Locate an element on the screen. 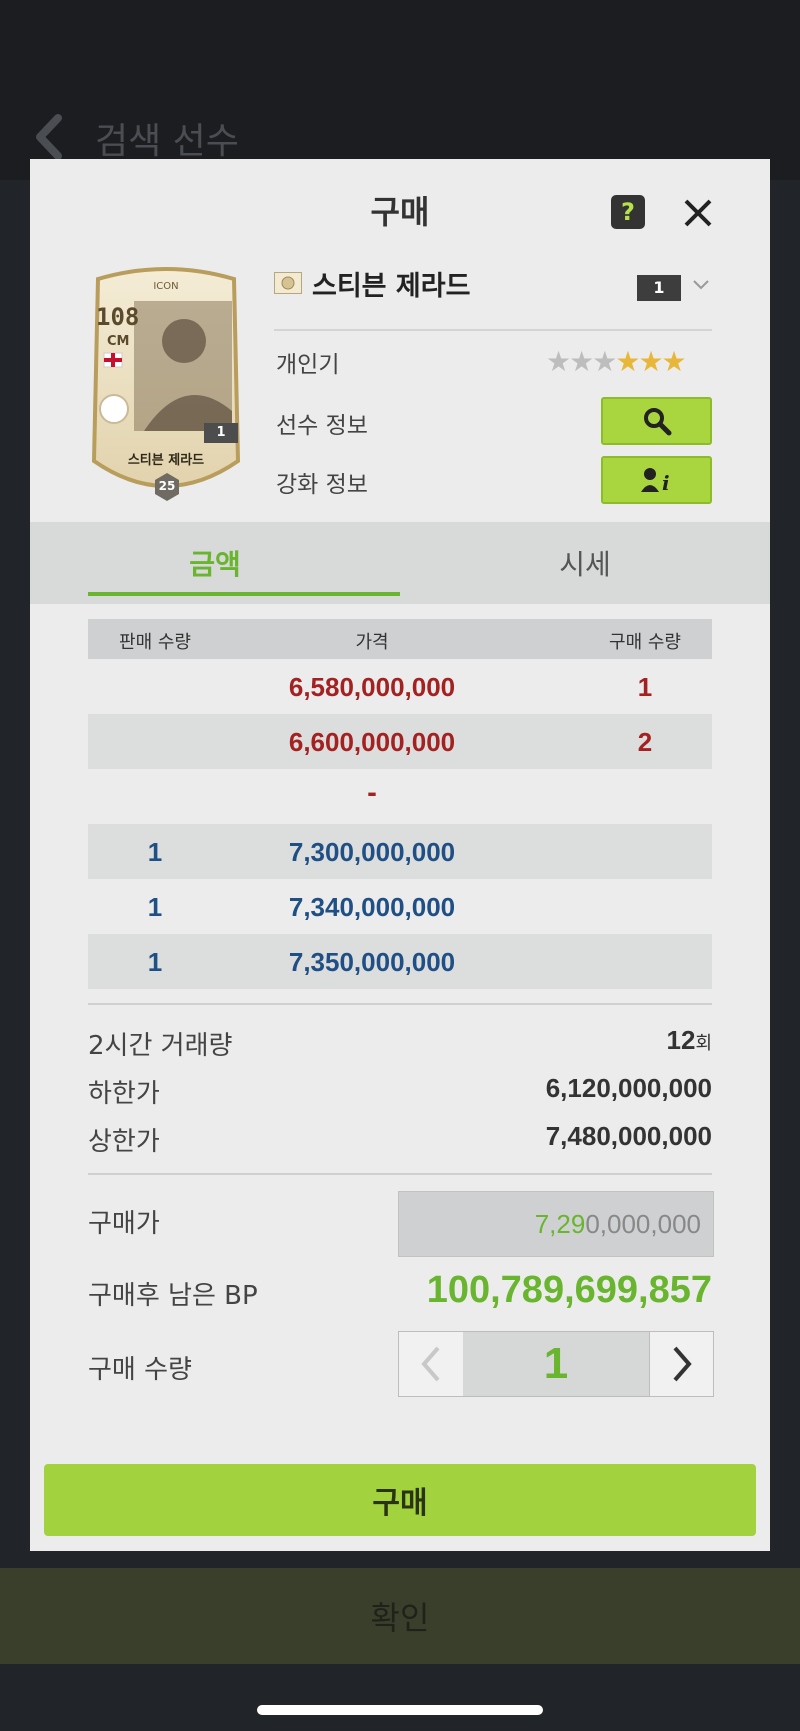 The height and width of the screenshot is (1731, 800). header-sell-qty: 판매 수량 is located at coordinates (155, 642).